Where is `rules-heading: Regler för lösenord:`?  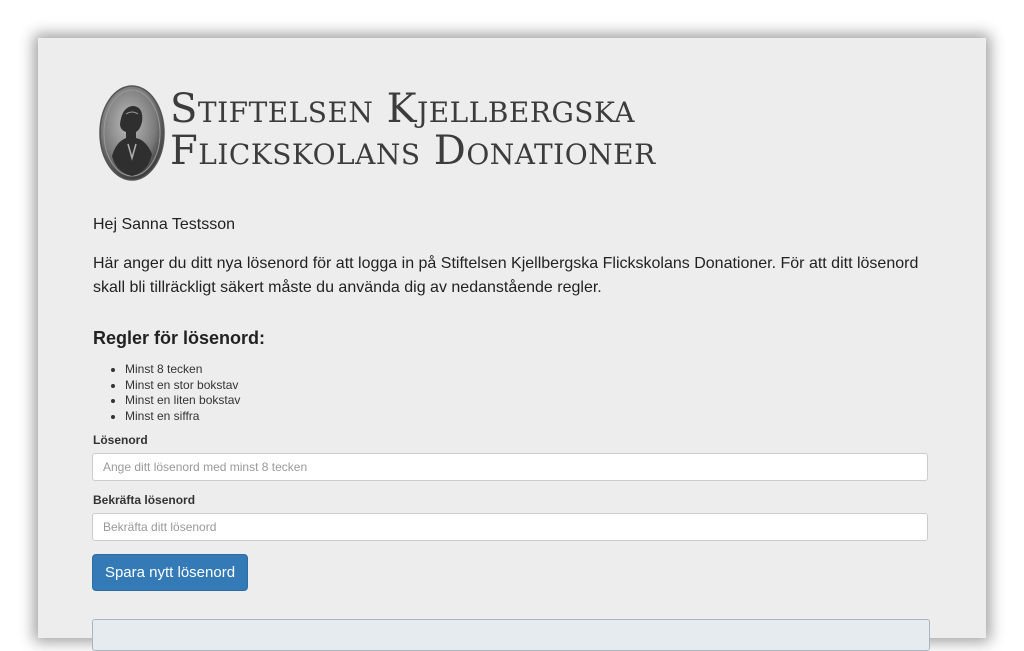 rules-heading: Regler för lösenord: is located at coordinates (179, 338).